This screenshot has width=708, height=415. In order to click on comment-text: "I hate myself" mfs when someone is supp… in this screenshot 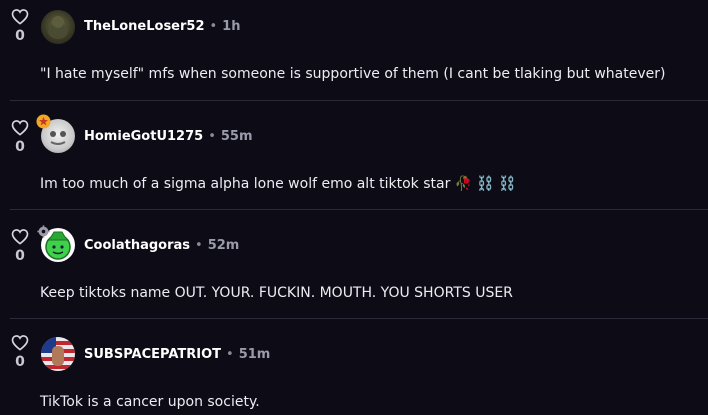, I will do `click(353, 74)`.